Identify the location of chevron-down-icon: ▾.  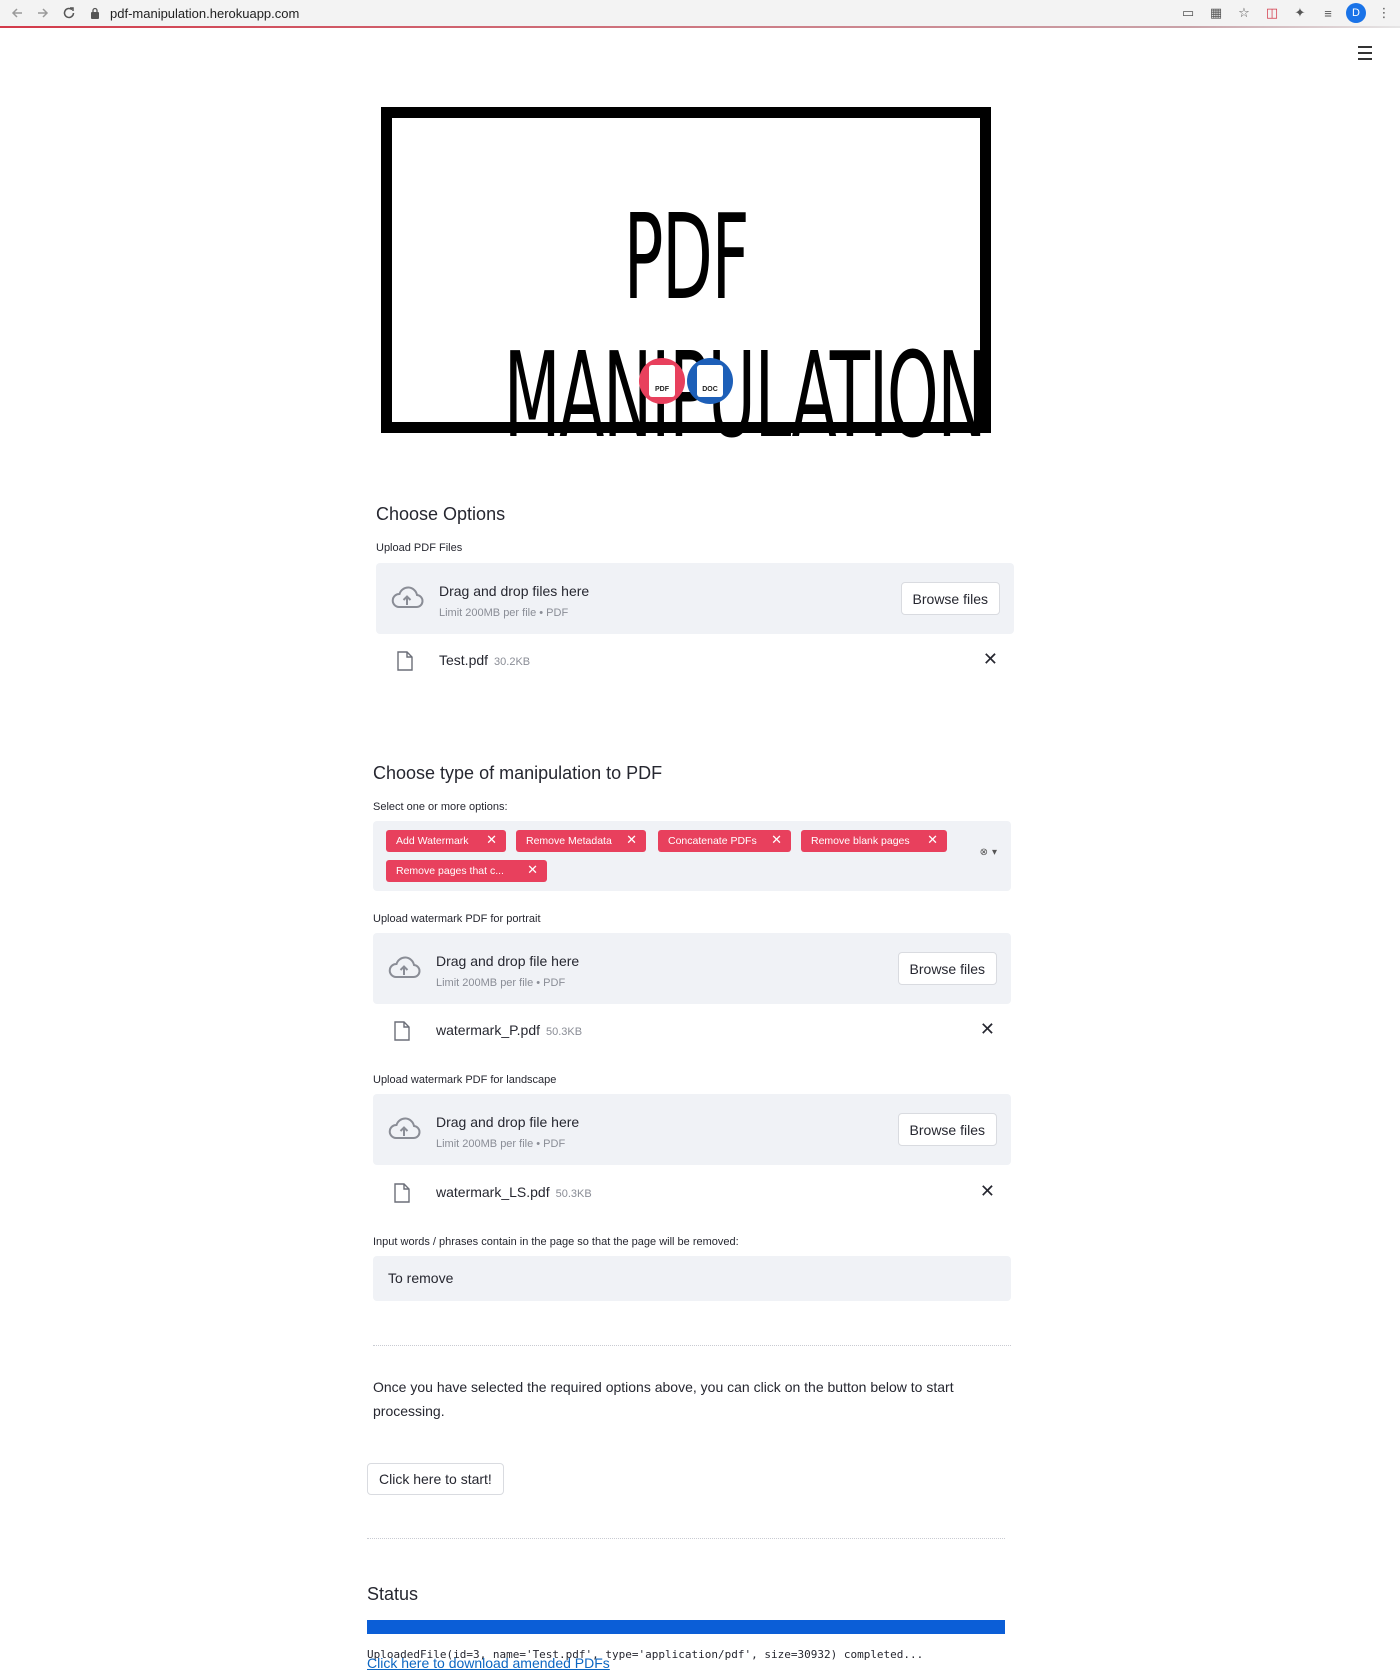
(994, 852).